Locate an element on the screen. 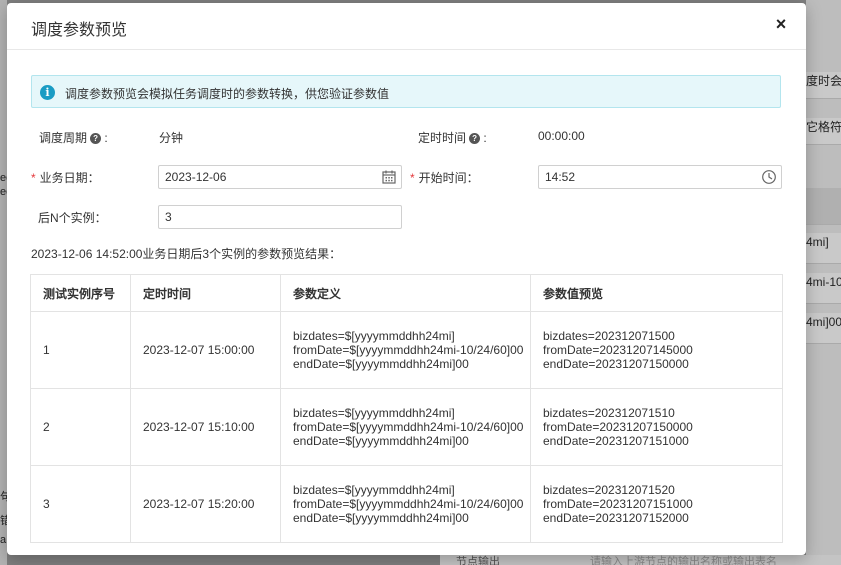  start-time-picker: 14:52 is located at coordinates (660, 177).